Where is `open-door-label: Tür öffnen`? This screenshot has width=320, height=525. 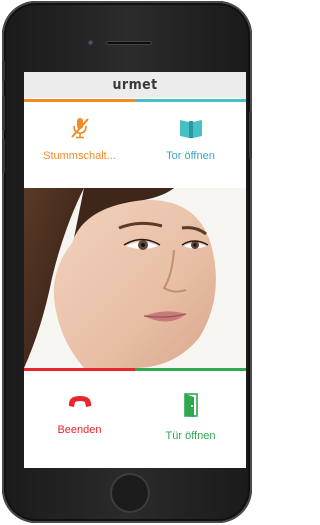
open-door-label: Tür öffnen is located at coordinates (190, 436).